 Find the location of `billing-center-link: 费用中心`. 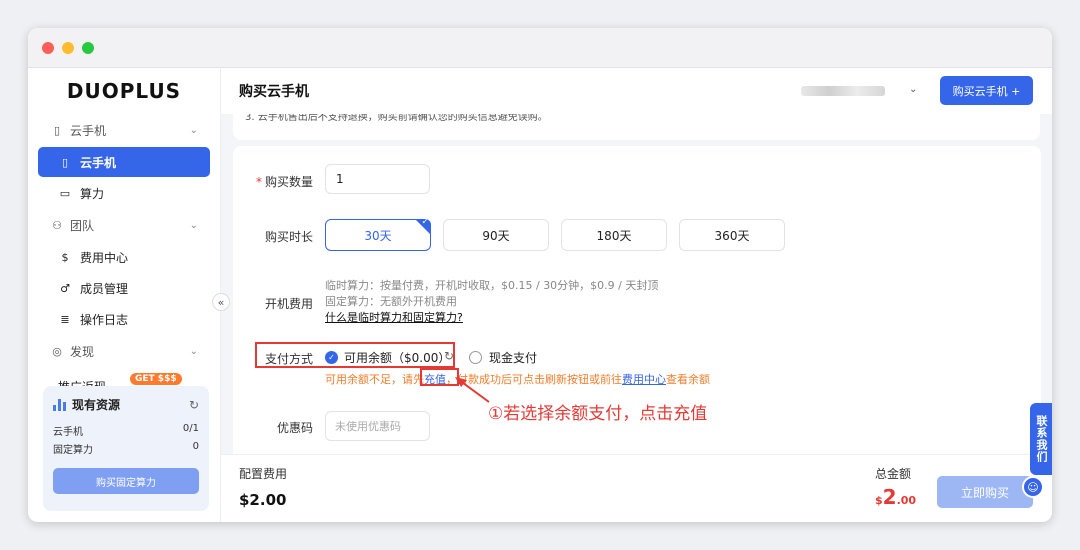

billing-center-link: 费用中心 is located at coordinates (644, 379).